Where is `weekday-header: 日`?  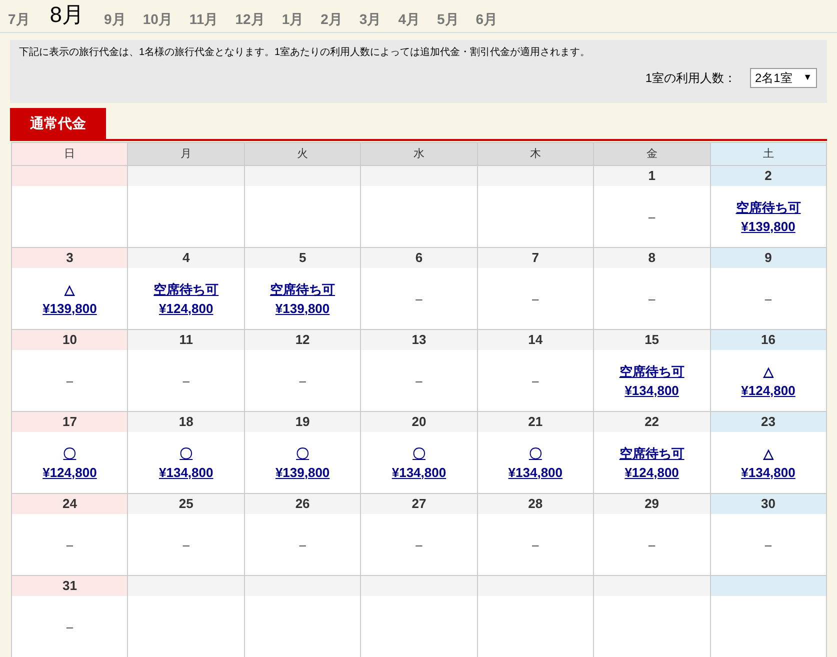
weekday-header: 日 is located at coordinates (70, 154).